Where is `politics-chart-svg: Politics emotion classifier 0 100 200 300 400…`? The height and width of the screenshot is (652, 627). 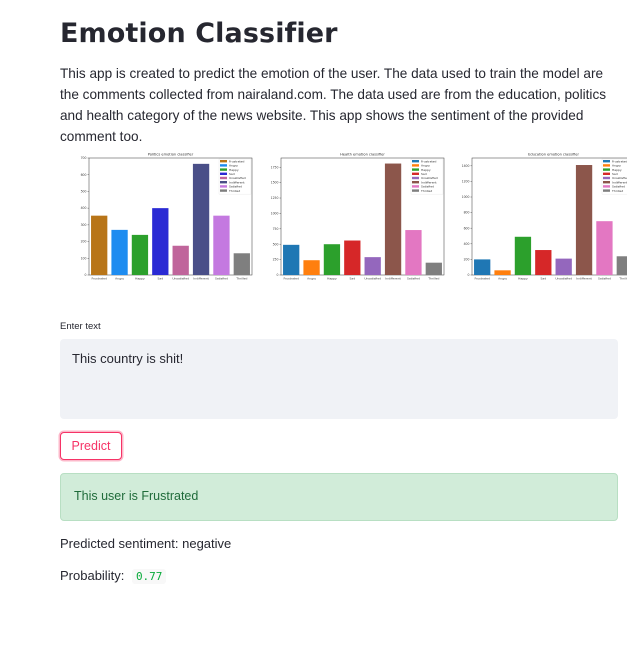 politics-chart-svg: Politics emotion classifier 0 100 200 300 400… is located at coordinates (167, 217).